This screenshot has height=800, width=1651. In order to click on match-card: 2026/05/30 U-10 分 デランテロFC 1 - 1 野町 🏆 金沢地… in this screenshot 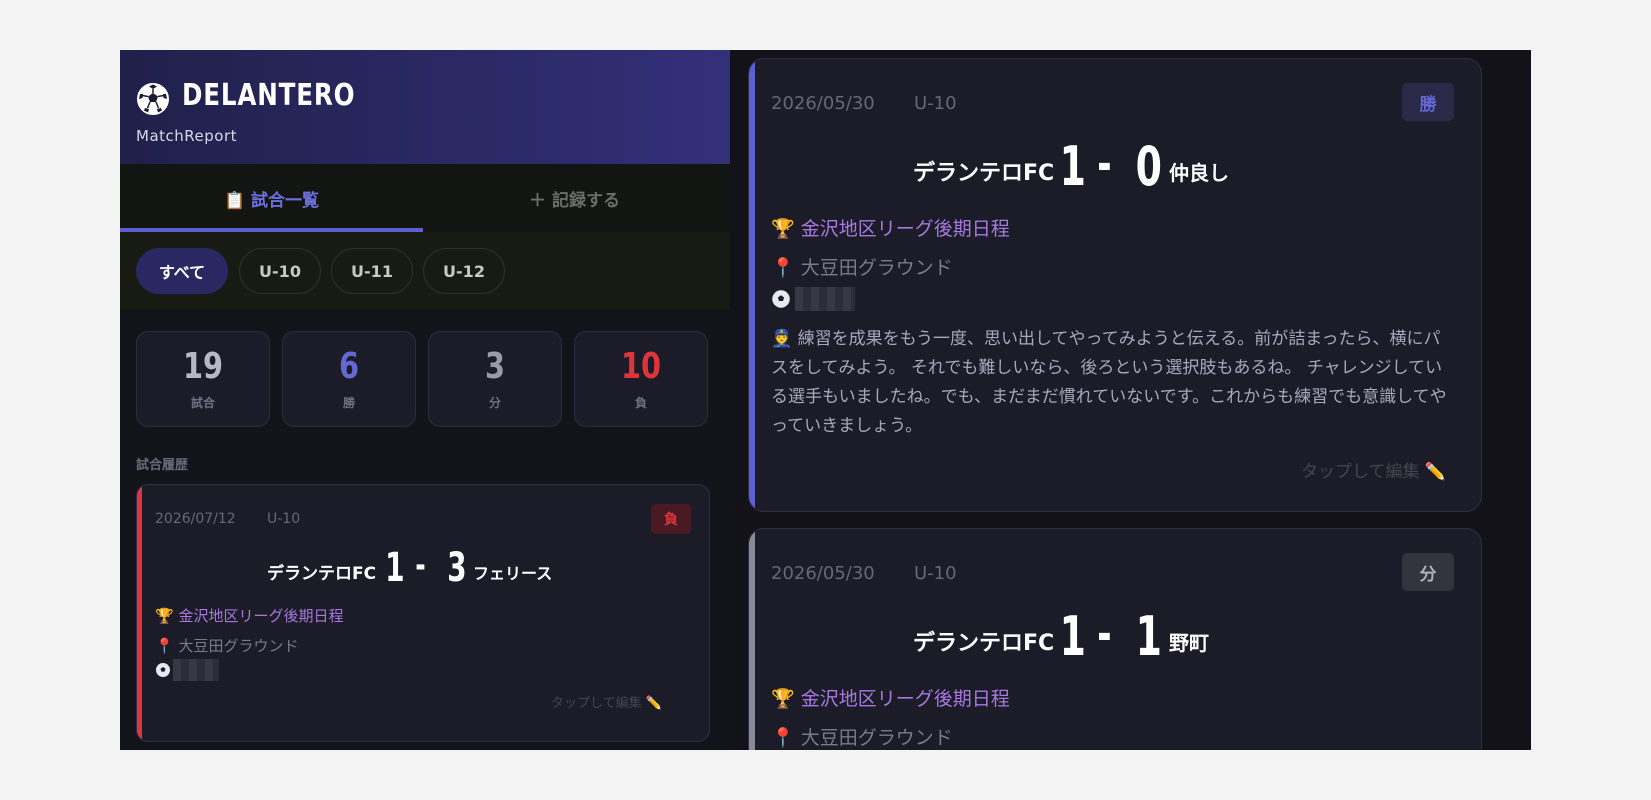, I will do `click(1115, 639)`.